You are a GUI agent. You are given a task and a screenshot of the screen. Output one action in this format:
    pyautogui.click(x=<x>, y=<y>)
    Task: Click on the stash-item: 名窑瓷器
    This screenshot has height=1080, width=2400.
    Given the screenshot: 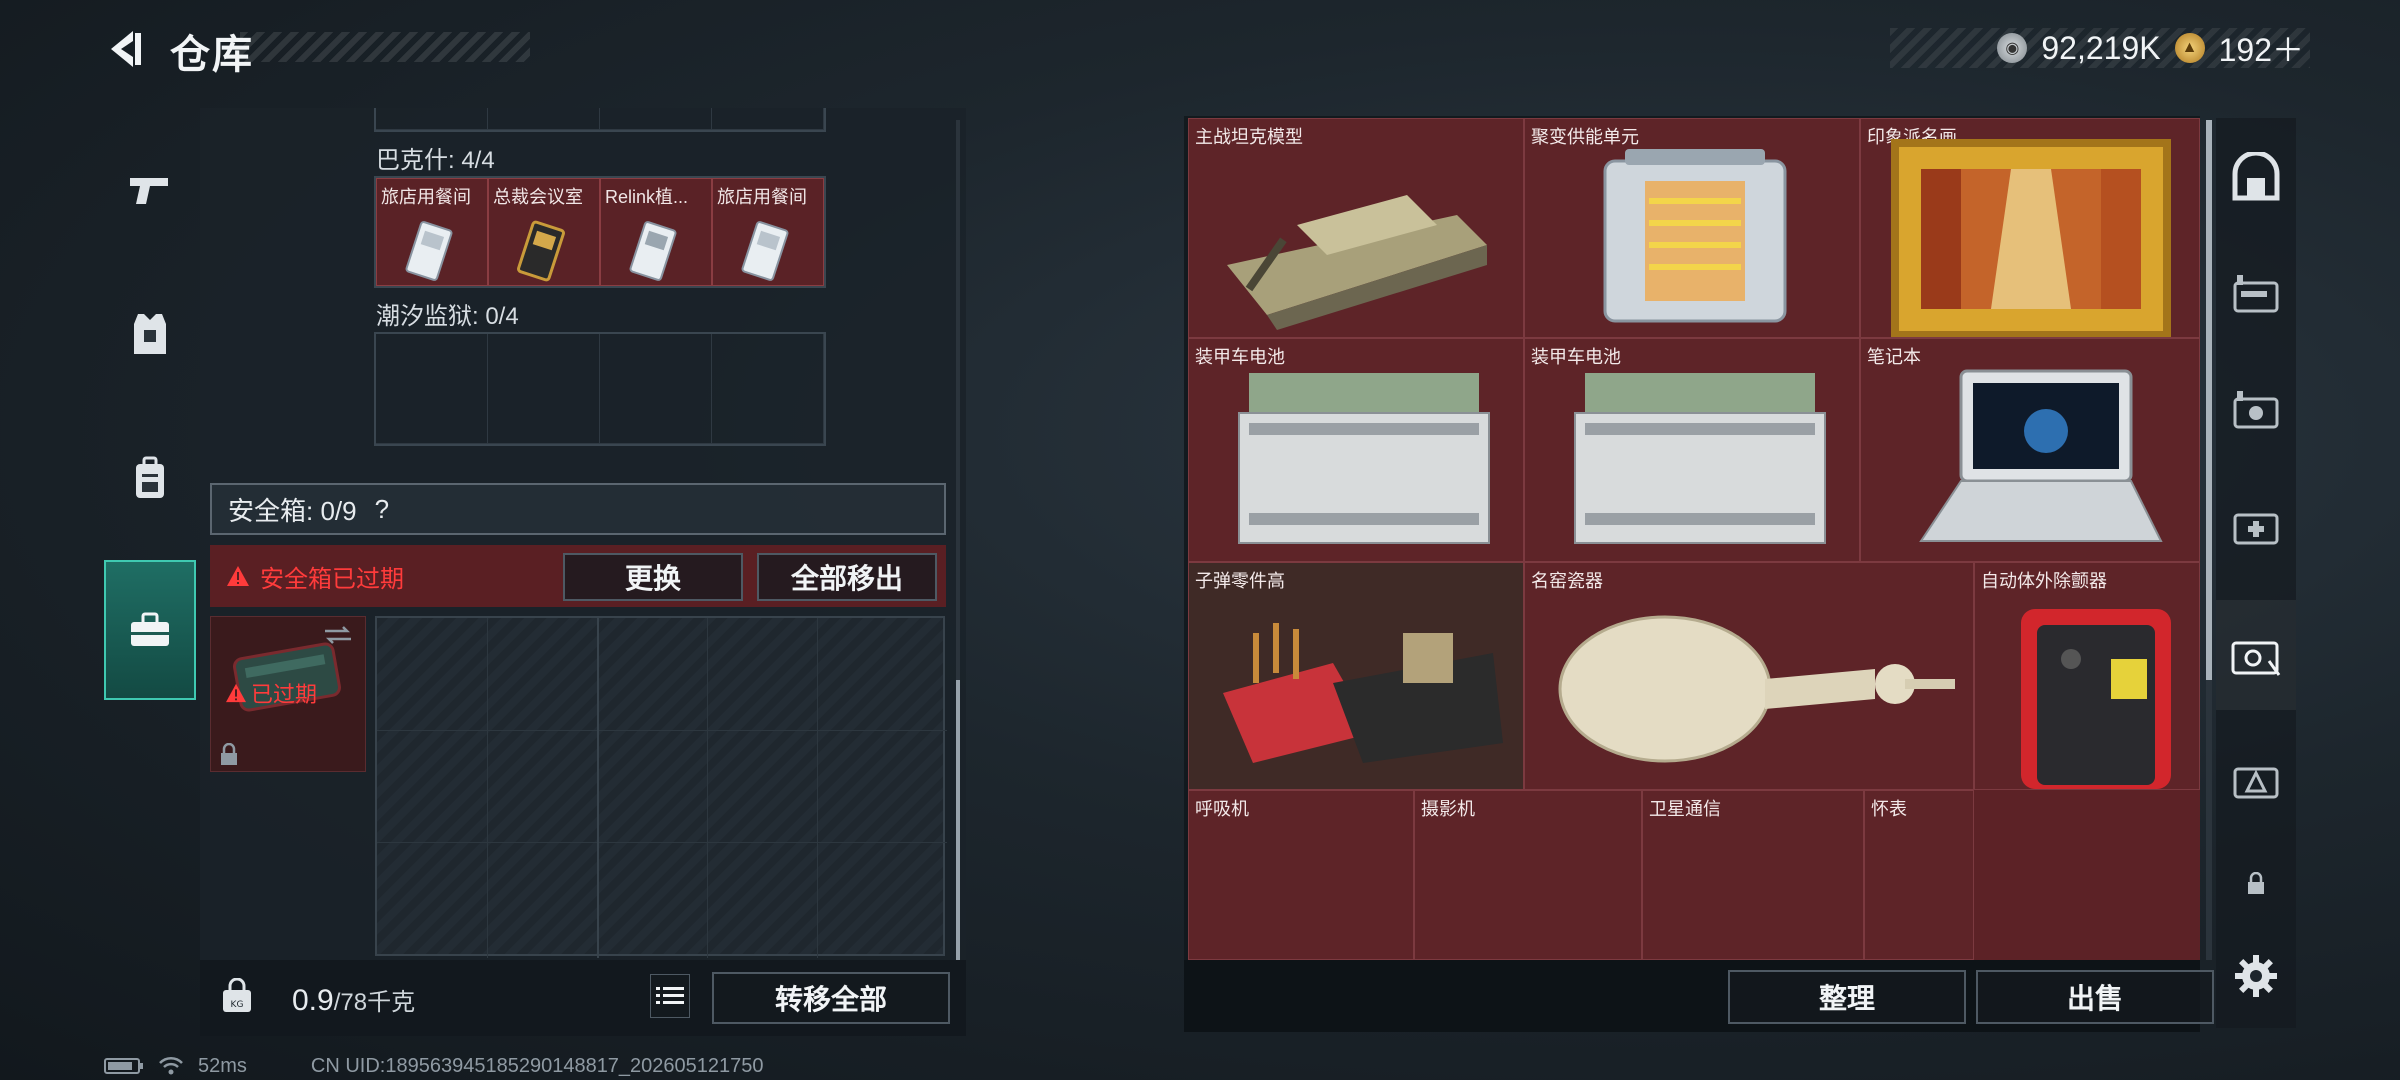 What is the action you would take?
    pyautogui.click(x=1749, y=676)
    